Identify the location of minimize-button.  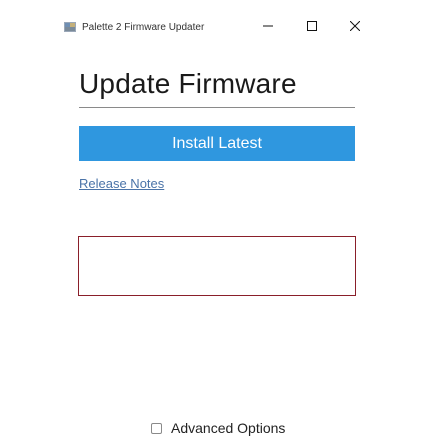
(268, 26).